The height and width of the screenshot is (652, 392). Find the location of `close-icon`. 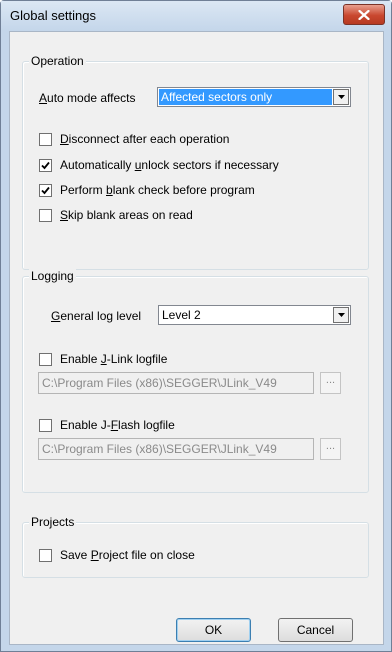

close-icon is located at coordinates (364, 14).